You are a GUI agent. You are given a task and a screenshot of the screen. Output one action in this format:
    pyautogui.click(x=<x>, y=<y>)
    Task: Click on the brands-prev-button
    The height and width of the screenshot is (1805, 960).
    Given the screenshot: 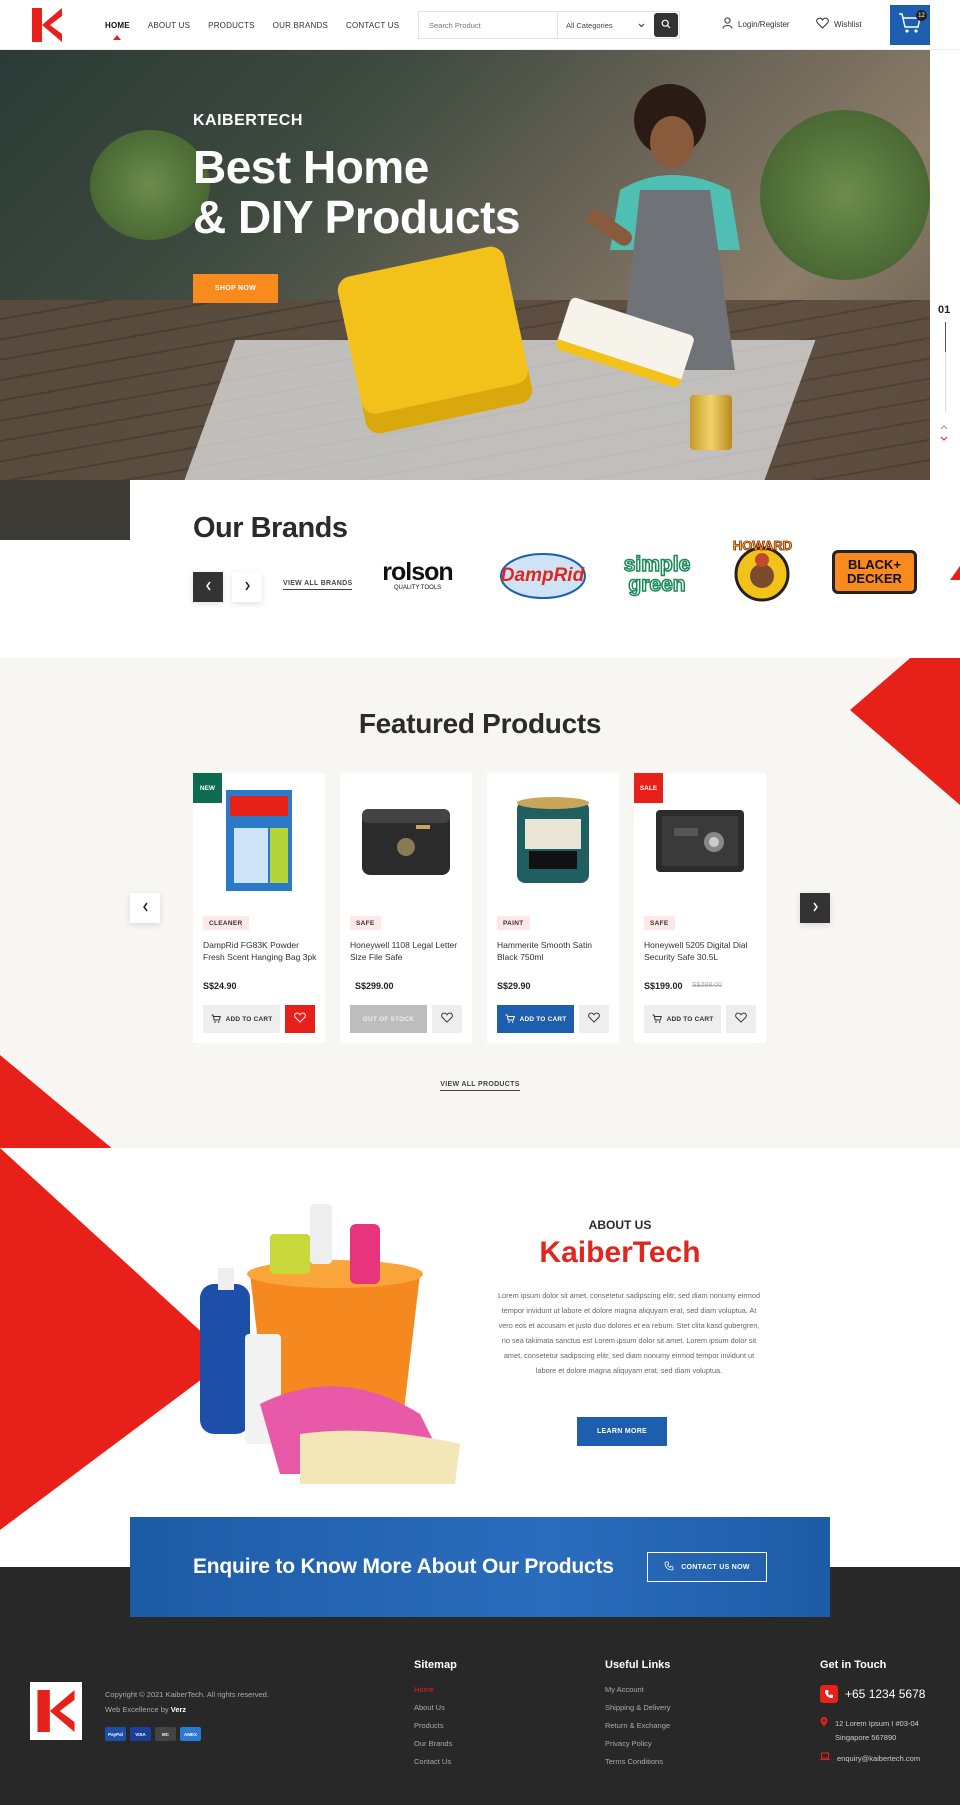 What is the action you would take?
    pyautogui.click(x=208, y=587)
    